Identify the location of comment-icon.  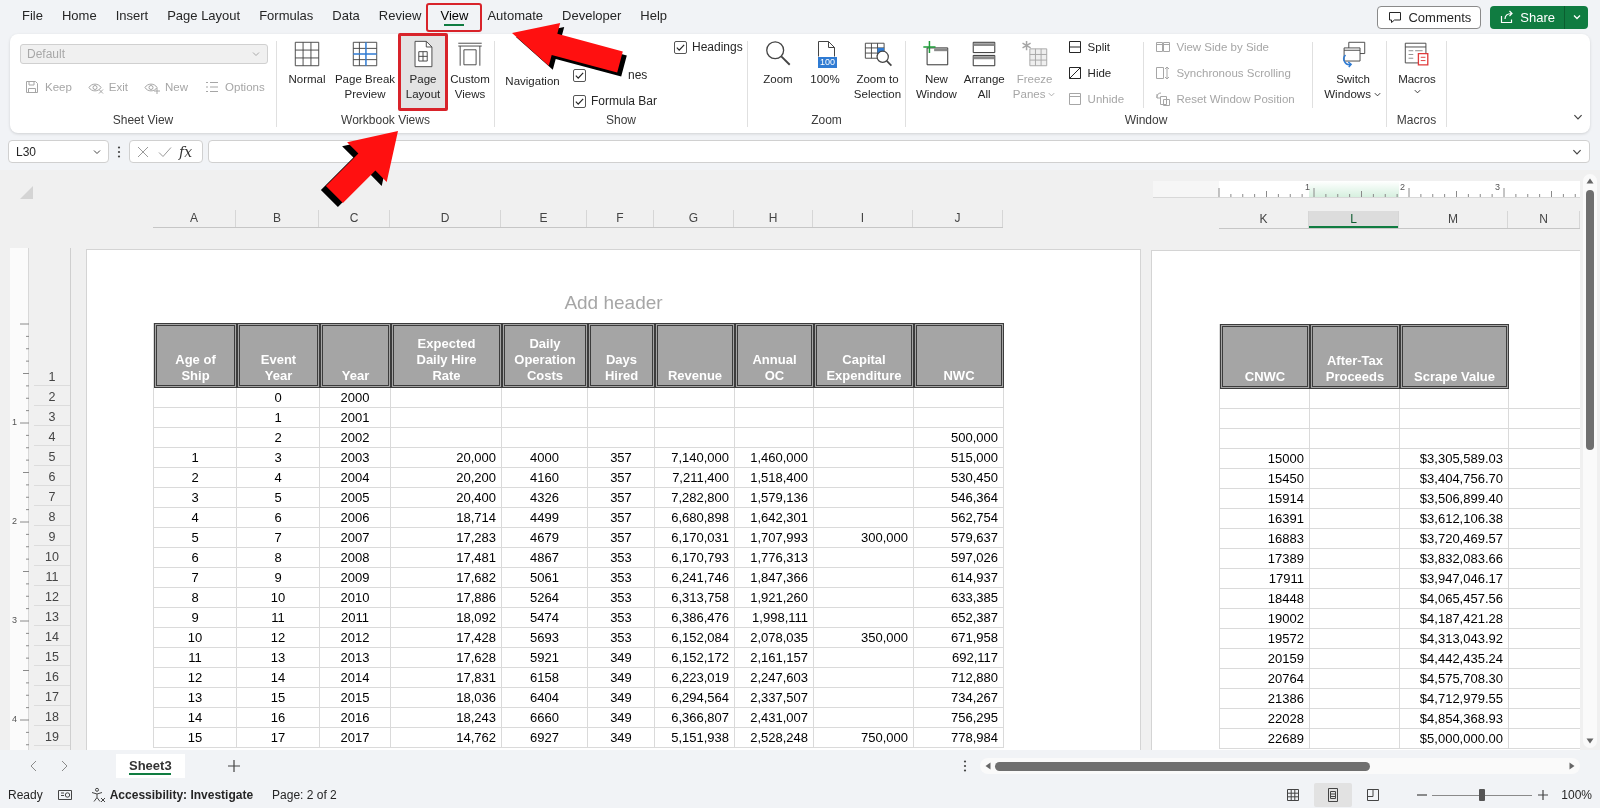
(1395, 17).